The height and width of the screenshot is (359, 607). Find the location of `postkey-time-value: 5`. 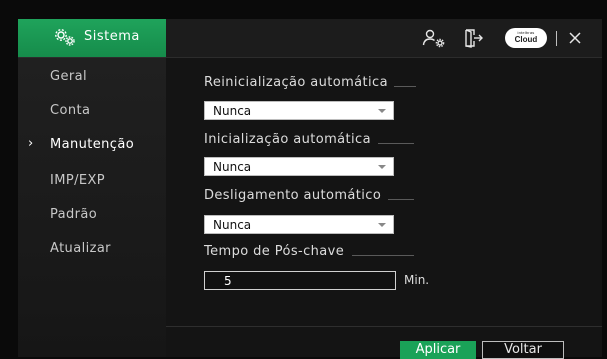

postkey-time-value: 5 is located at coordinates (228, 281).